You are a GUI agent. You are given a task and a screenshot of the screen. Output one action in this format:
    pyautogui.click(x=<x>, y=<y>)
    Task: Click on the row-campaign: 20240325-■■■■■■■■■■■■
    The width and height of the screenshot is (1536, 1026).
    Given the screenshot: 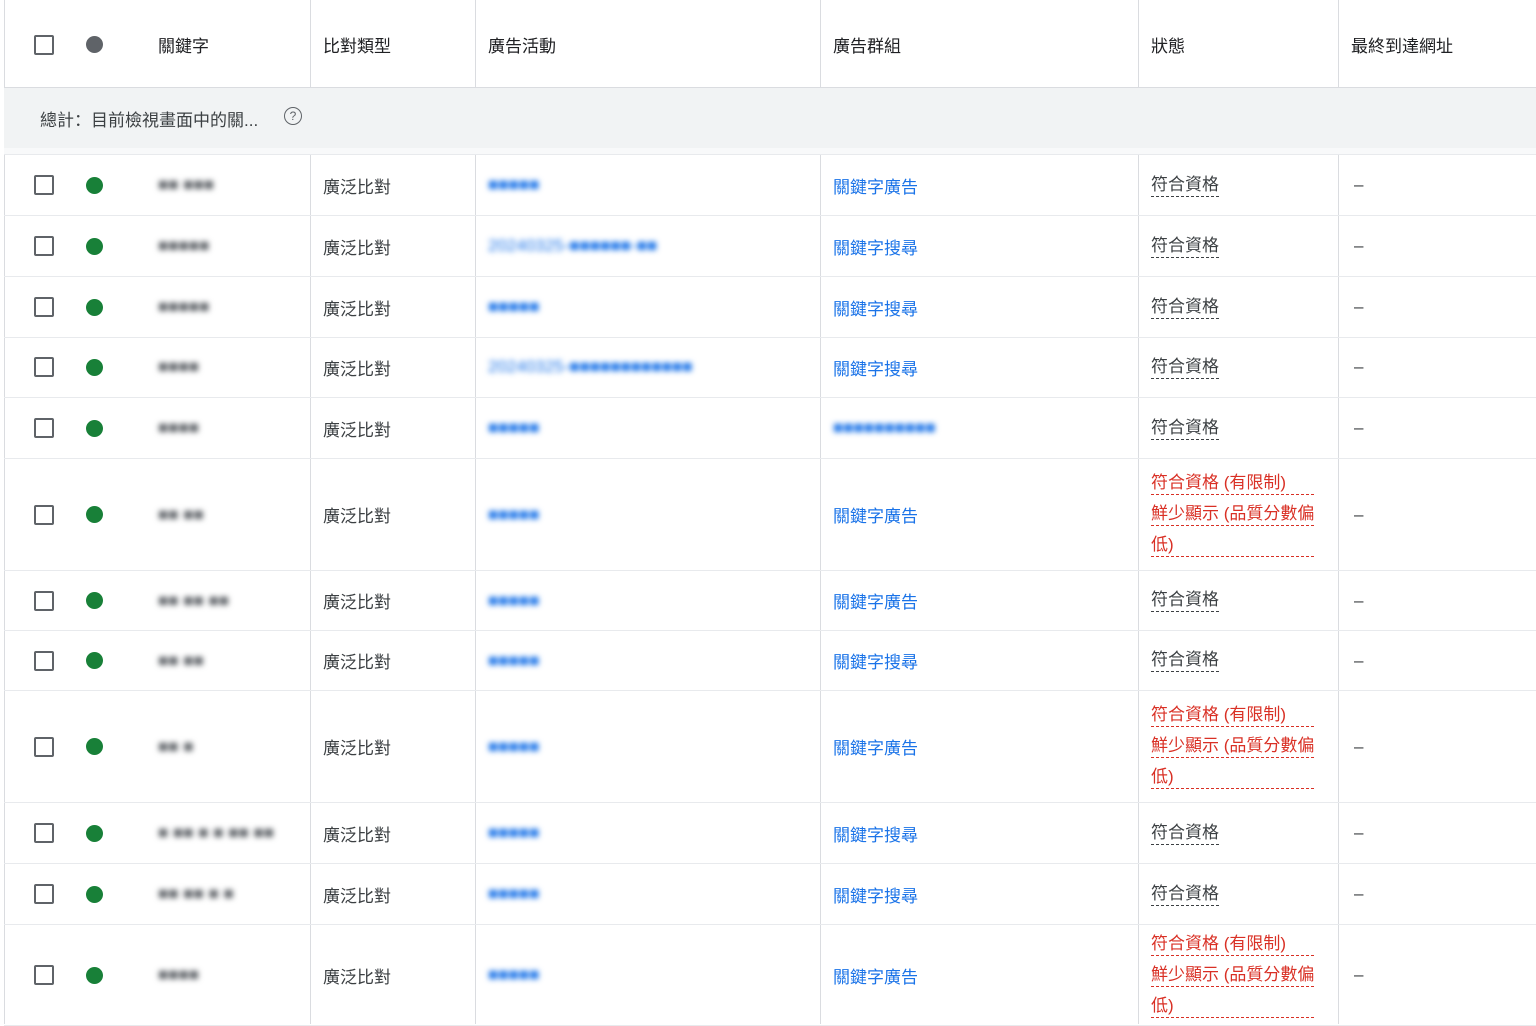 What is the action you would take?
    pyautogui.click(x=590, y=367)
    